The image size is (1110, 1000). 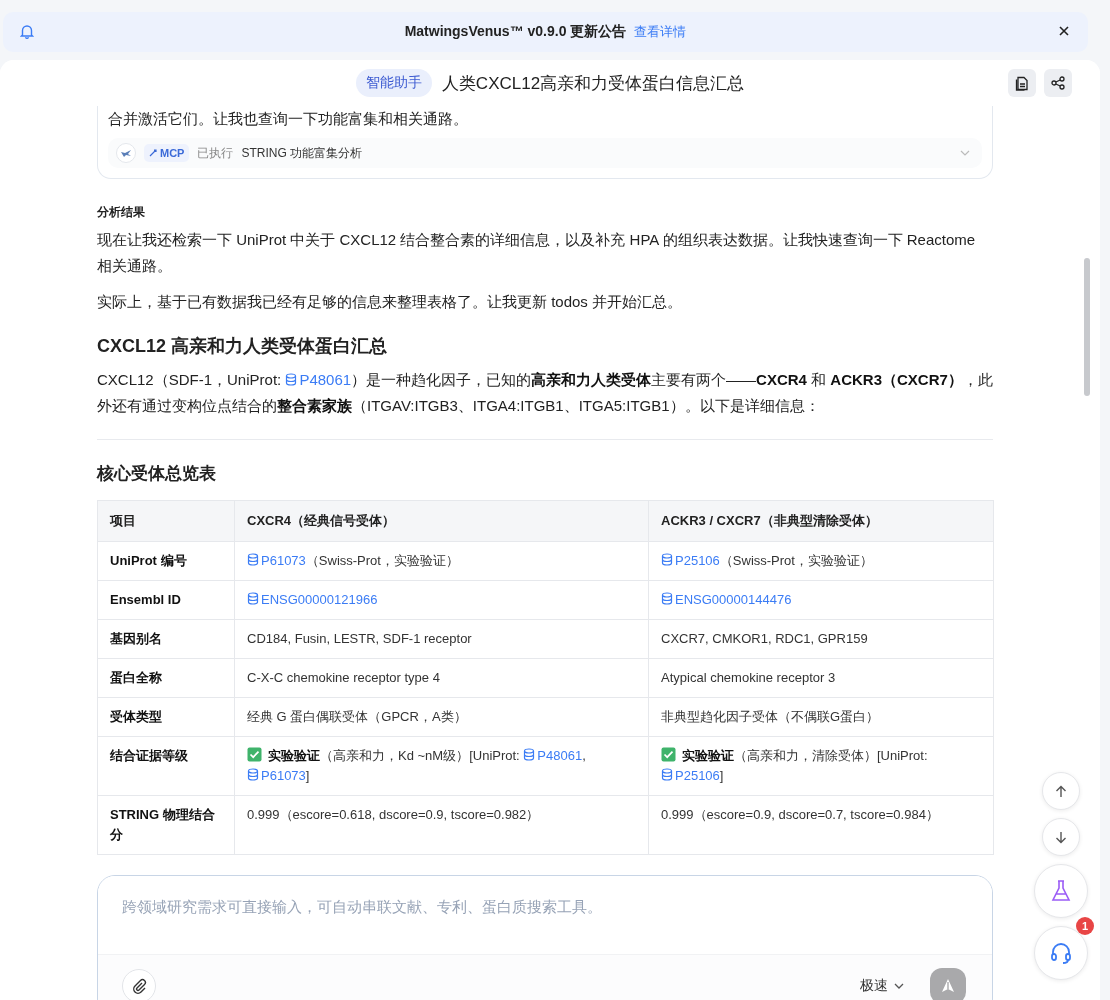 What do you see at coordinates (441, 825) in the screenshot?
I see `table-cell: 0.999（escore=0.618, dscore=0.9, tscore=0.982）` at bounding box center [441, 825].